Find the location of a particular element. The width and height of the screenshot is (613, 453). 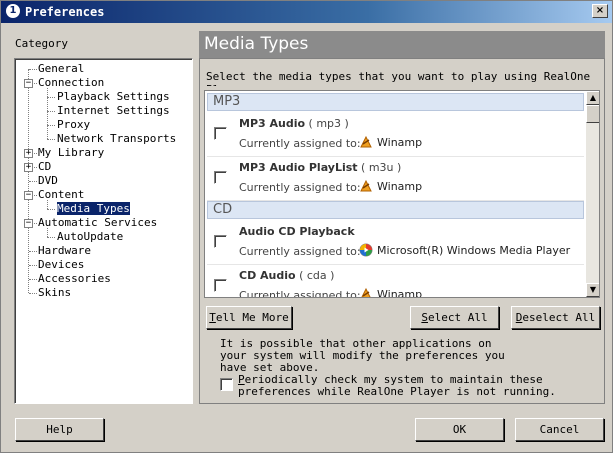

tree-item-label: My Library is located at coordinates (71, 152).